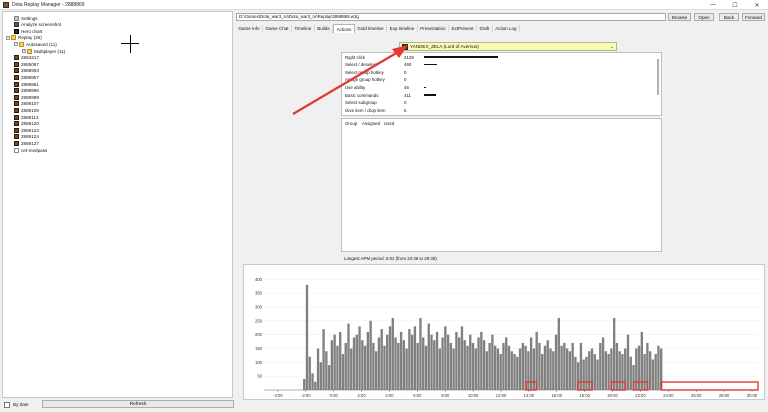 The width and height of the screenshot is (768, 412). I want to click on tree-item: Hero chart, so click(28, 31).